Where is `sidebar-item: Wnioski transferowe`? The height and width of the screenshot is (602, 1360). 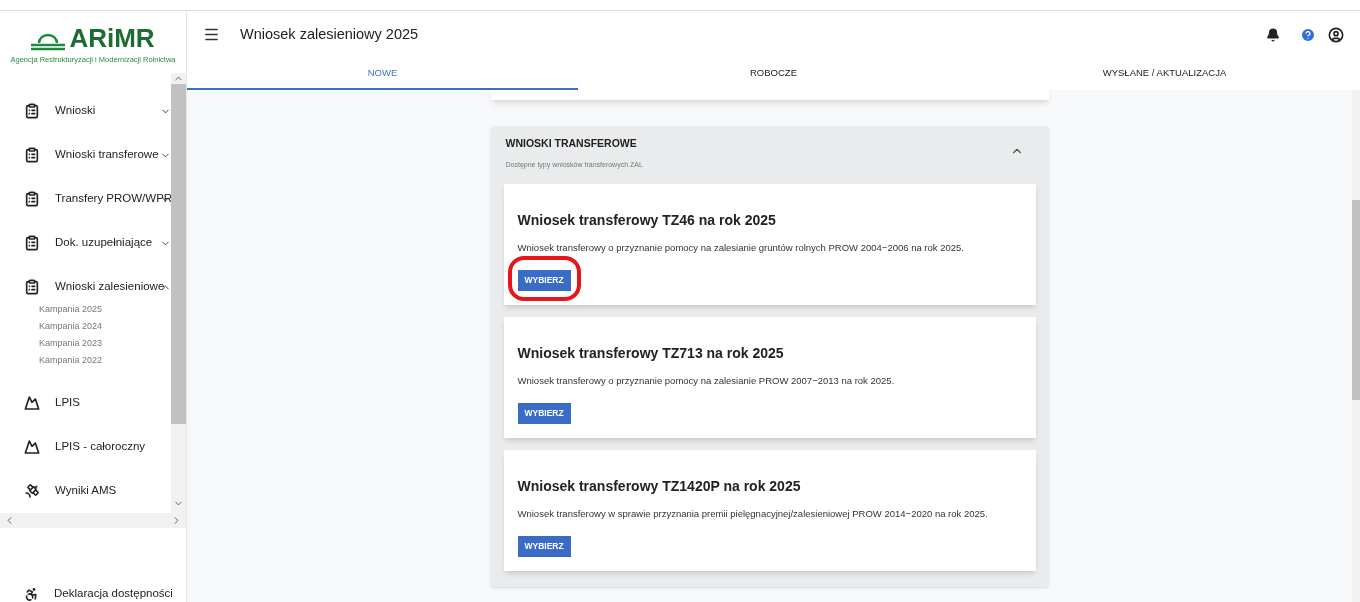
sidebar-item: Wnioski transferowe is located at coordinates (97, 155).